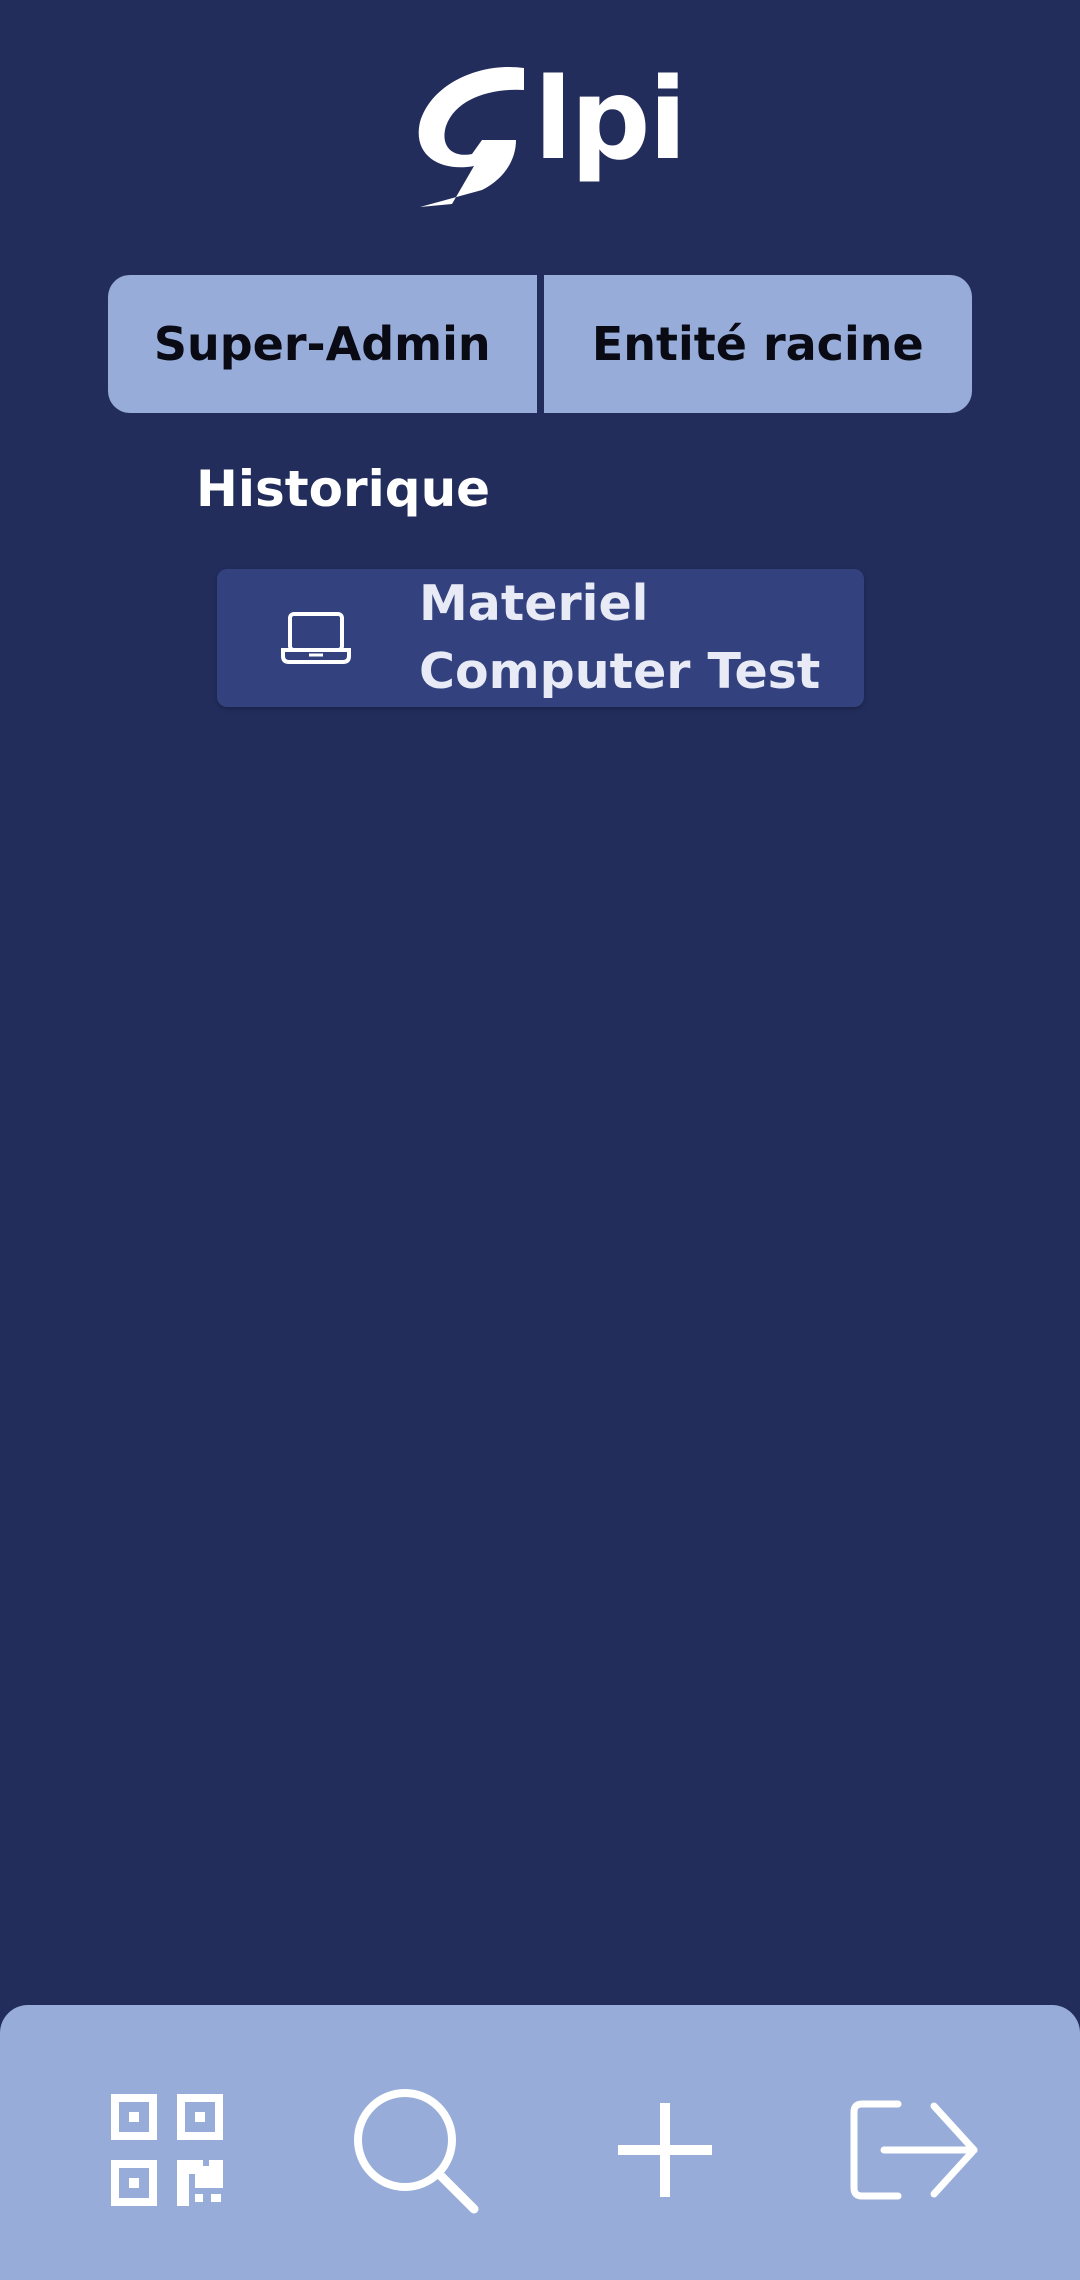  I want to click on plus-icon, so click(665, 2150).